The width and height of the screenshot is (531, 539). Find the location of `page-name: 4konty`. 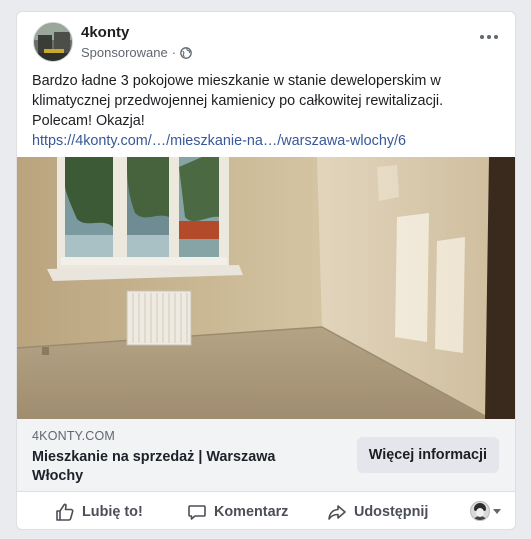

page-name: 4konty is located at coordinates (105, 32).